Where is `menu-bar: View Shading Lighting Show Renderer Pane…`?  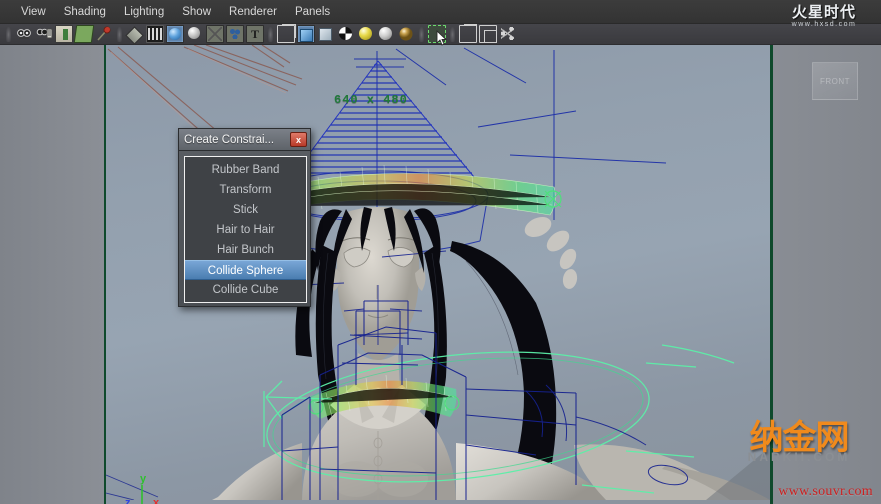
menu-bar: View Shading Lighting Show Renderer Pane… is located at coordinates (440, 12).